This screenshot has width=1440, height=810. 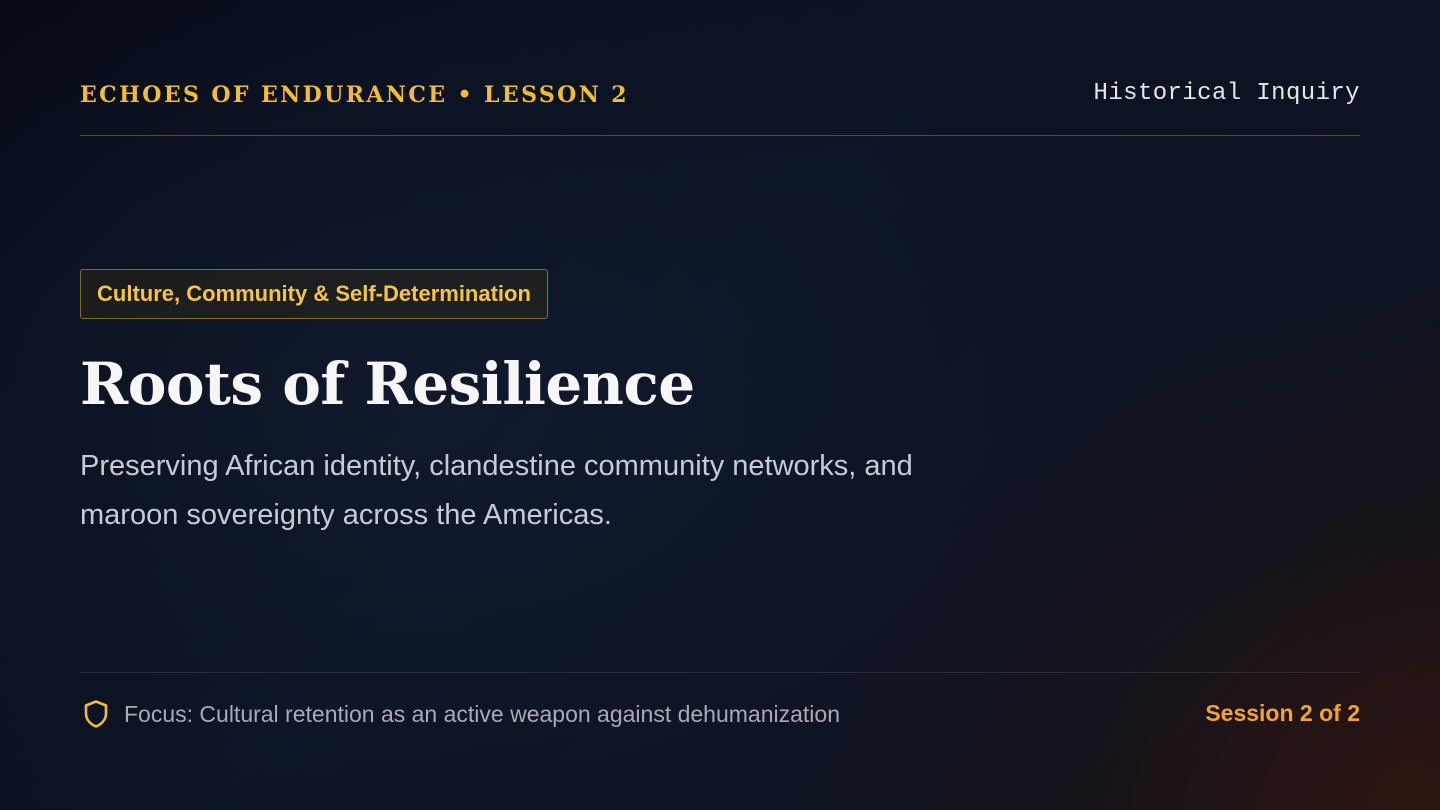 What do you see at coordinates (387, 384) in the screenshot?
I see `page-title: Roots of Resilience` at bounding box center [387, 384].